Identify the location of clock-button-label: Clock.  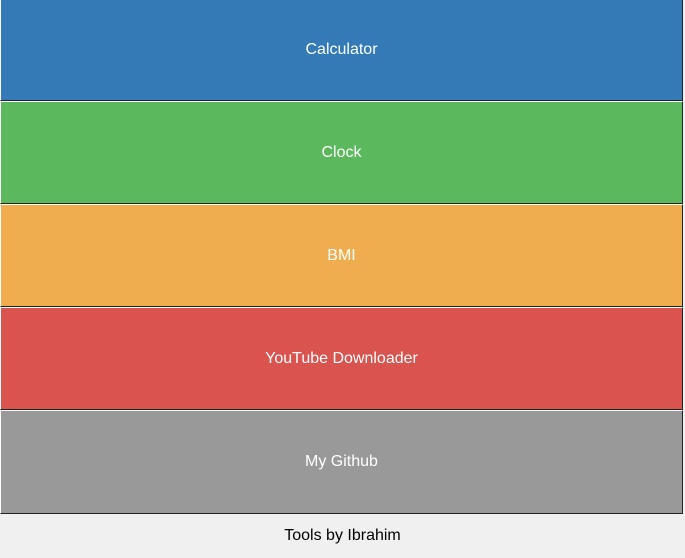
(341, 152).